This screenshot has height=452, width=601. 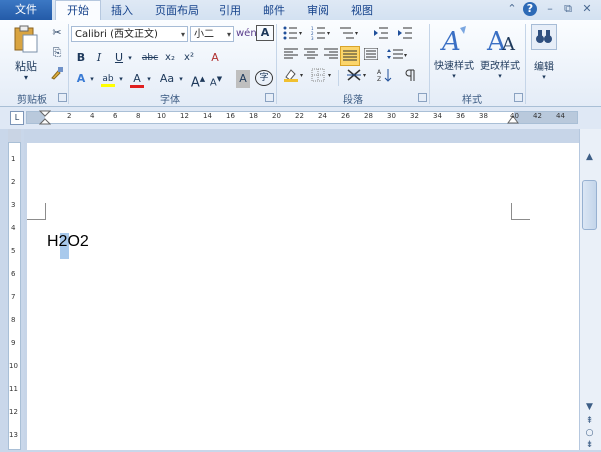 What do you see at coordinates (293, 35) in the screenshot?
I see `bullets-button: ▾` at bounding box center [293, 35].